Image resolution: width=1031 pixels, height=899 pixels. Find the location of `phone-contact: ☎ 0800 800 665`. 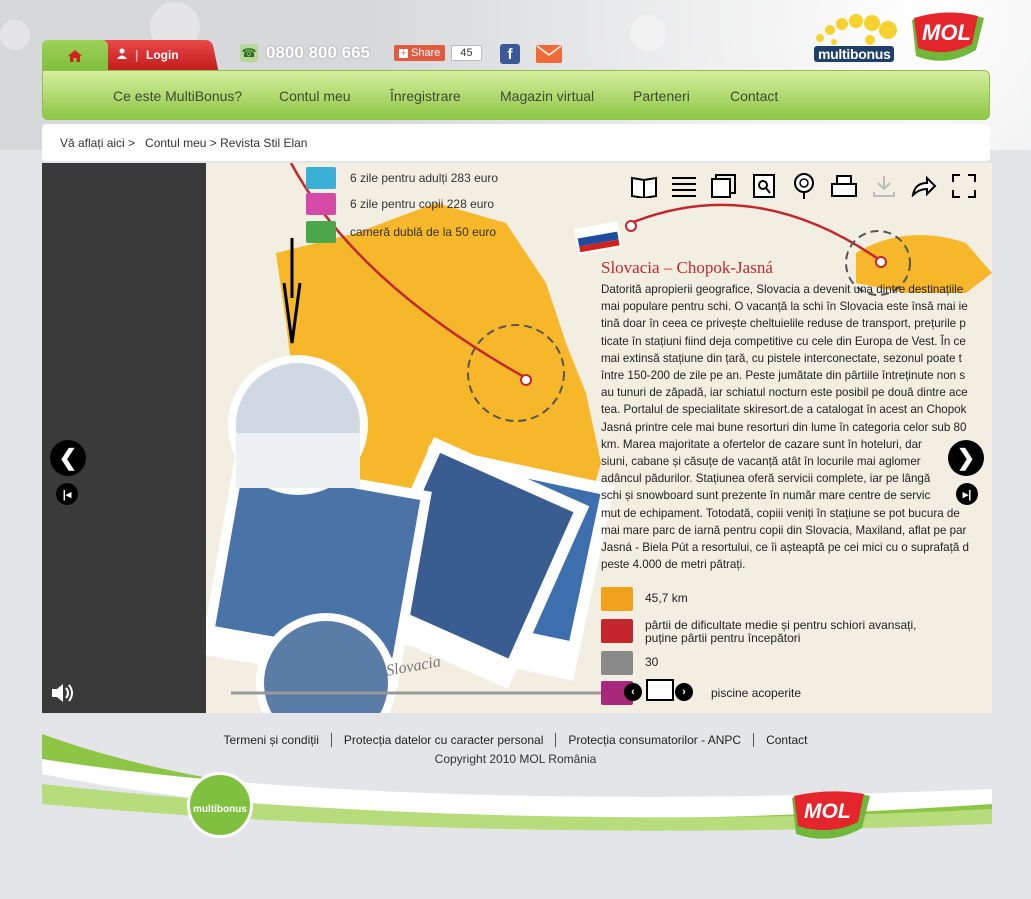

phone-contact: ☎ 0800 800 665 is located at coordinates (305, 53).